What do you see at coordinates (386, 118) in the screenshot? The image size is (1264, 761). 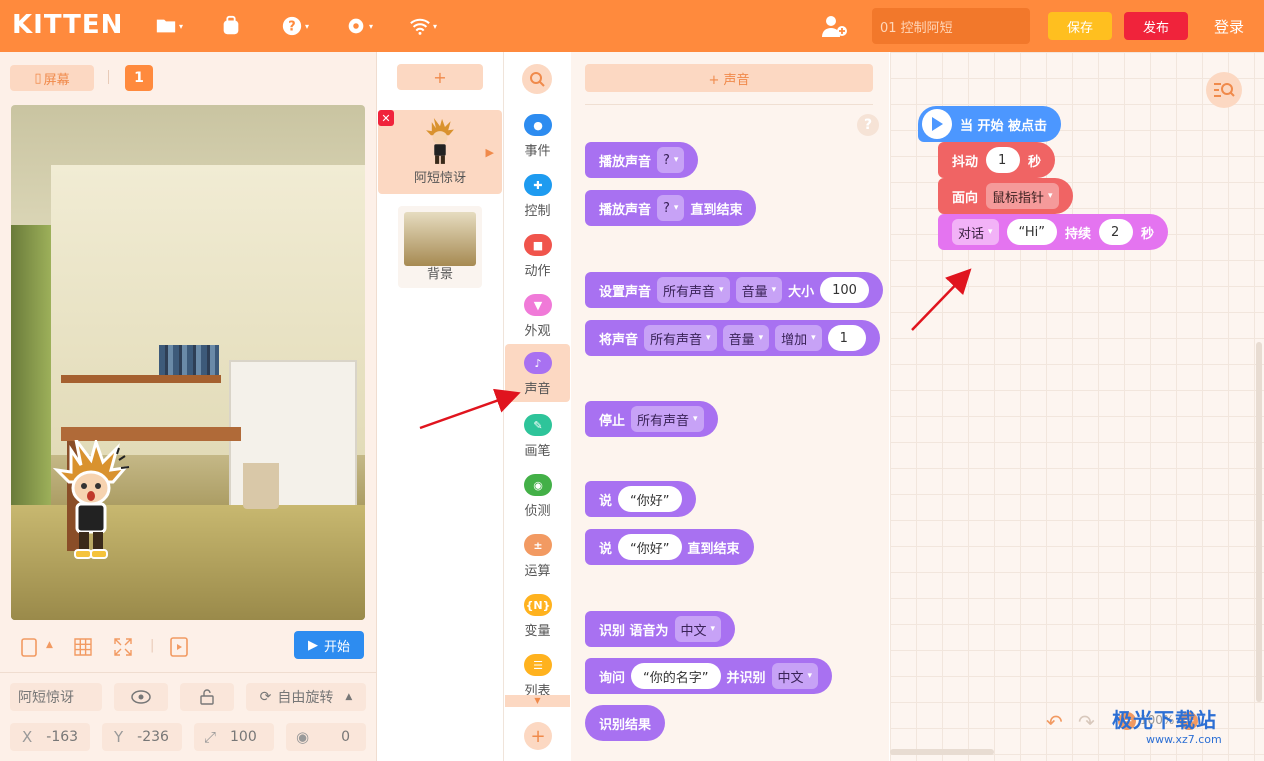 I see `close-icon: ✕` at bounding box center [386, 118].